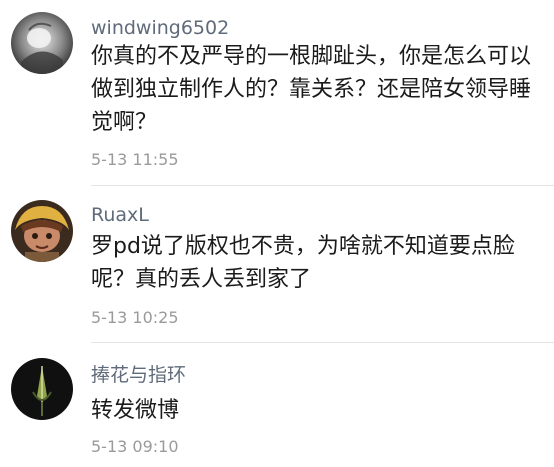 The height and width of the screenshot is (467, 554). Describe the element at coordinates (135, 317) in the screenshot. I see `comment-time: 5-13 10:25` at that location.